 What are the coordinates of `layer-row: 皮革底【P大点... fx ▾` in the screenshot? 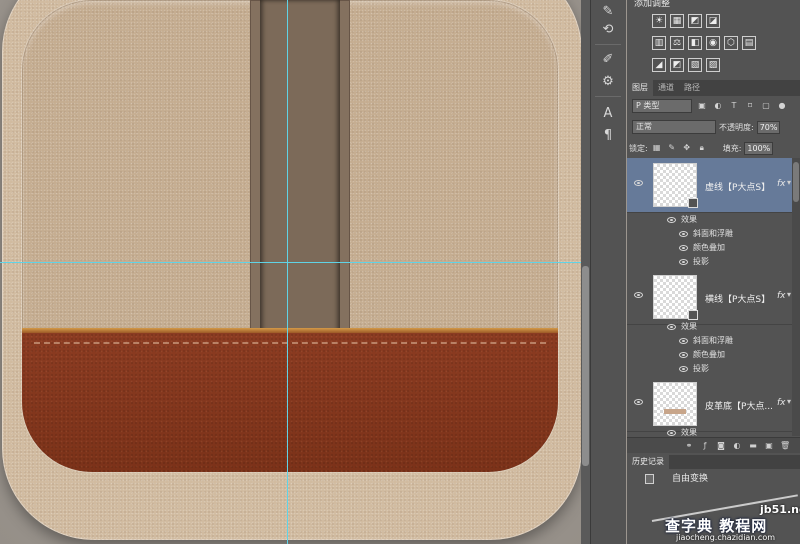 It's located at (709, 404).